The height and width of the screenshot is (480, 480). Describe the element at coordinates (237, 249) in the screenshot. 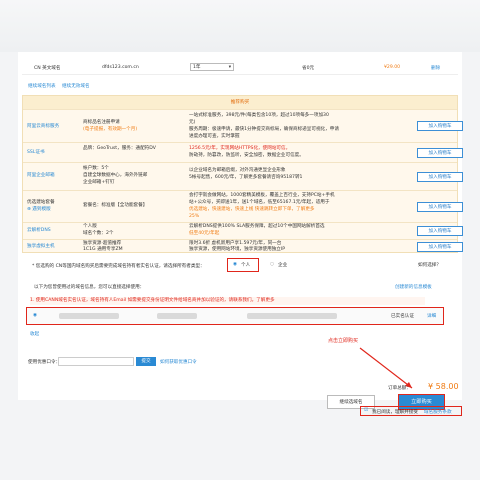

I see `row-detail: 独享资源，使用网站环境，独享资源使用独立IP` at that location.